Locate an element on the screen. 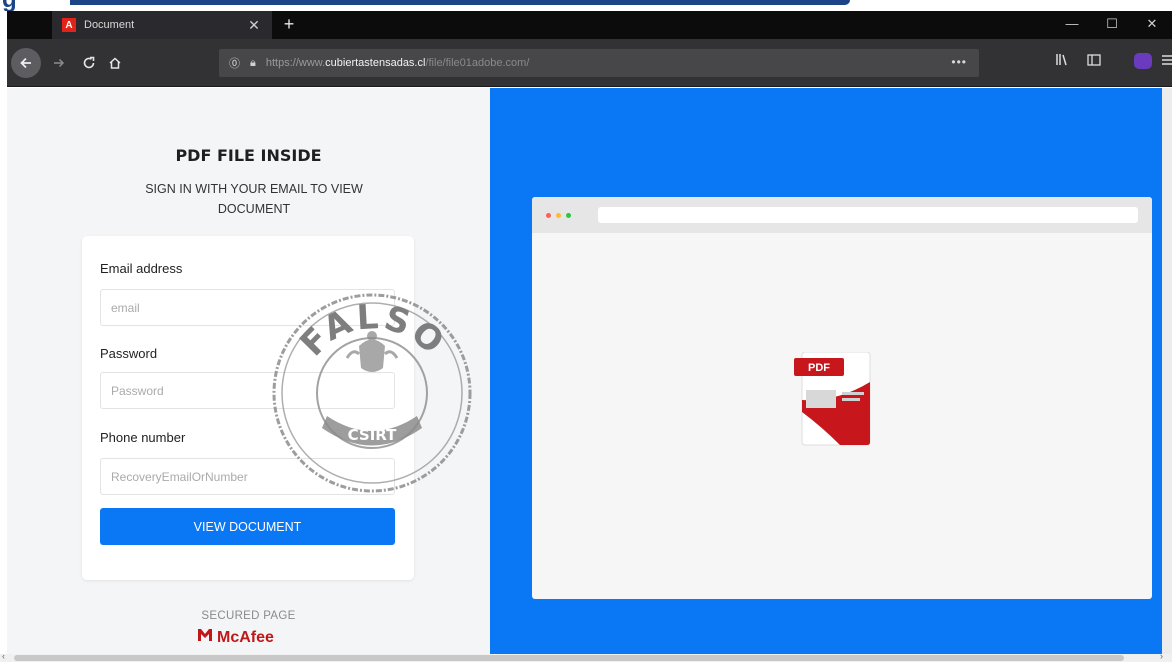  url-path: /file/file01adobe.com/ is located at coordinates (477, 63).